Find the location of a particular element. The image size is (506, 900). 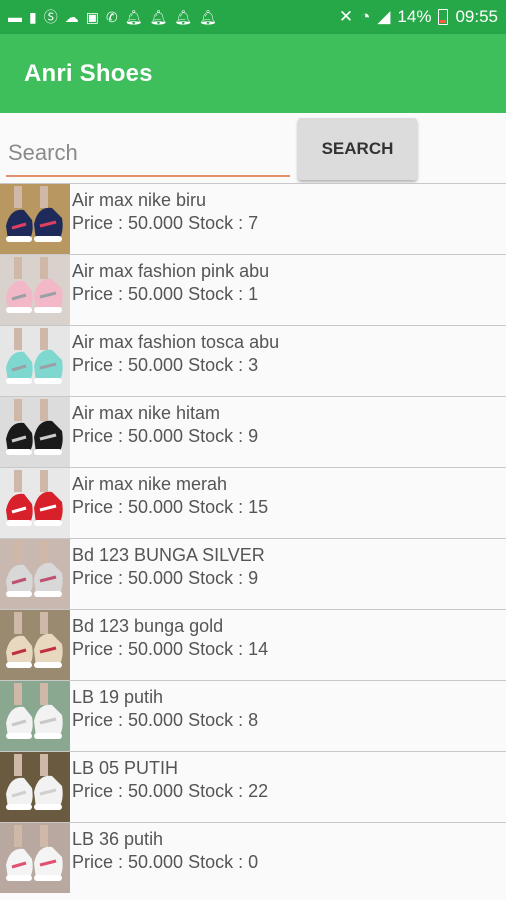

app-bar: Anri Shoes is located at coordinates (253, 73).